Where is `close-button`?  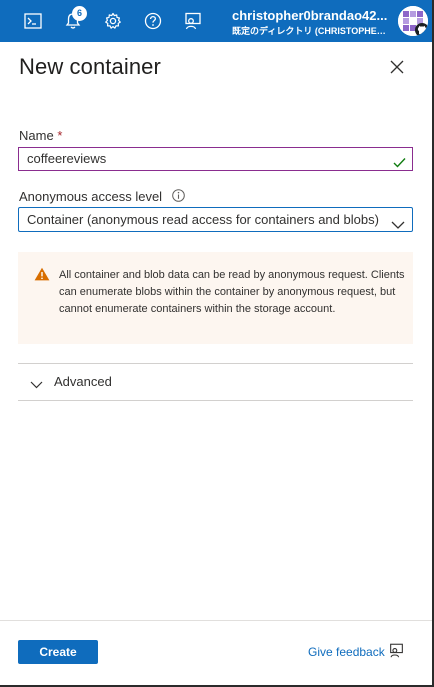
close-button is located at coordinates (397, 67).